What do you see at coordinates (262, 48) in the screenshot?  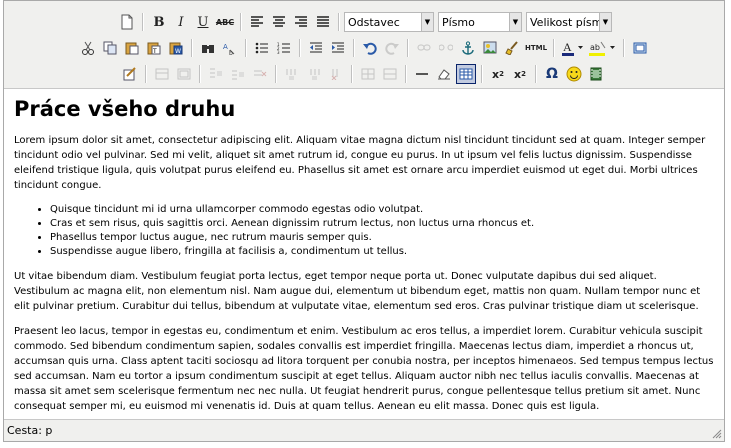 I see `bullet-list-icon` at bounding box center [262, 48].